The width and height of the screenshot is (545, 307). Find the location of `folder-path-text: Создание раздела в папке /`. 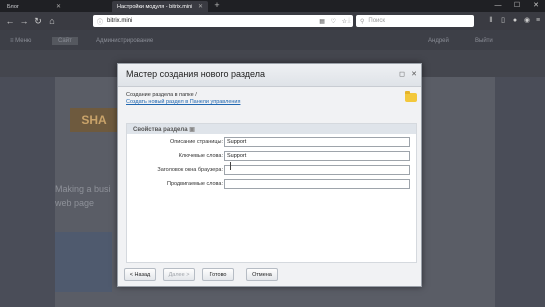

folder-path-text: Создание раздела в папке / is located at coordinates (161, 95).